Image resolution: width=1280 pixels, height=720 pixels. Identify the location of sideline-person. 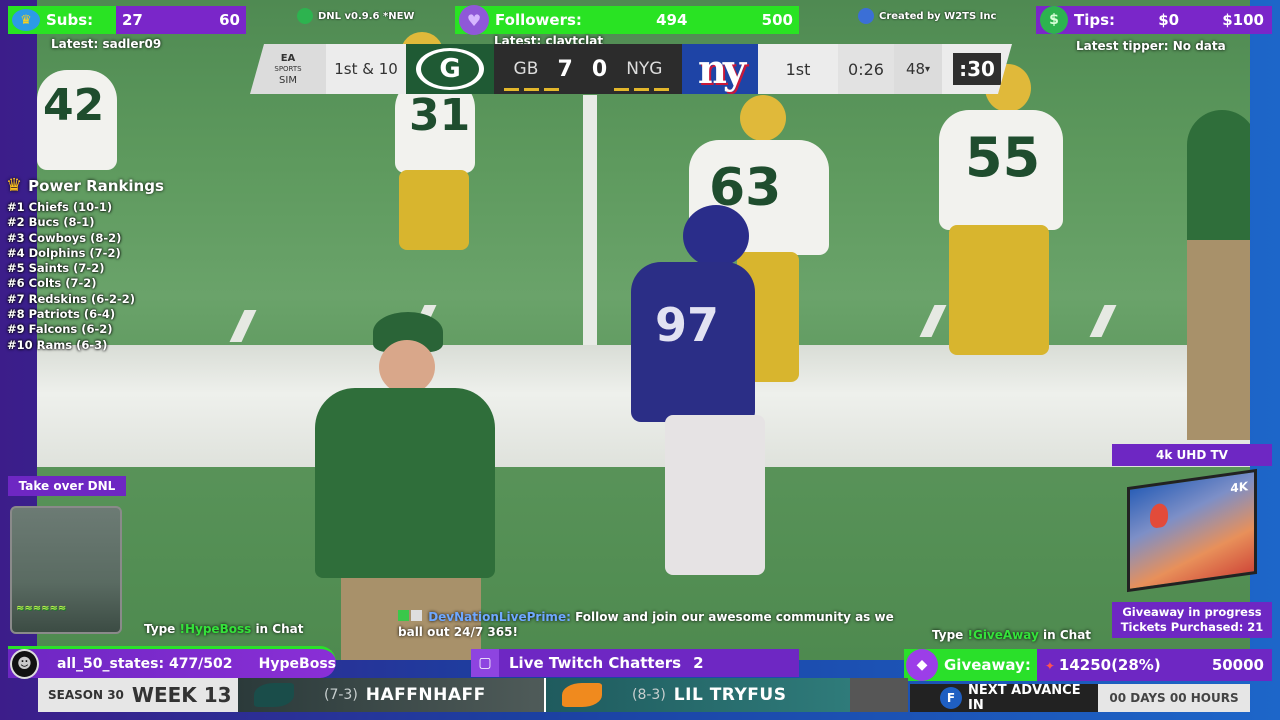
(1218, 180).